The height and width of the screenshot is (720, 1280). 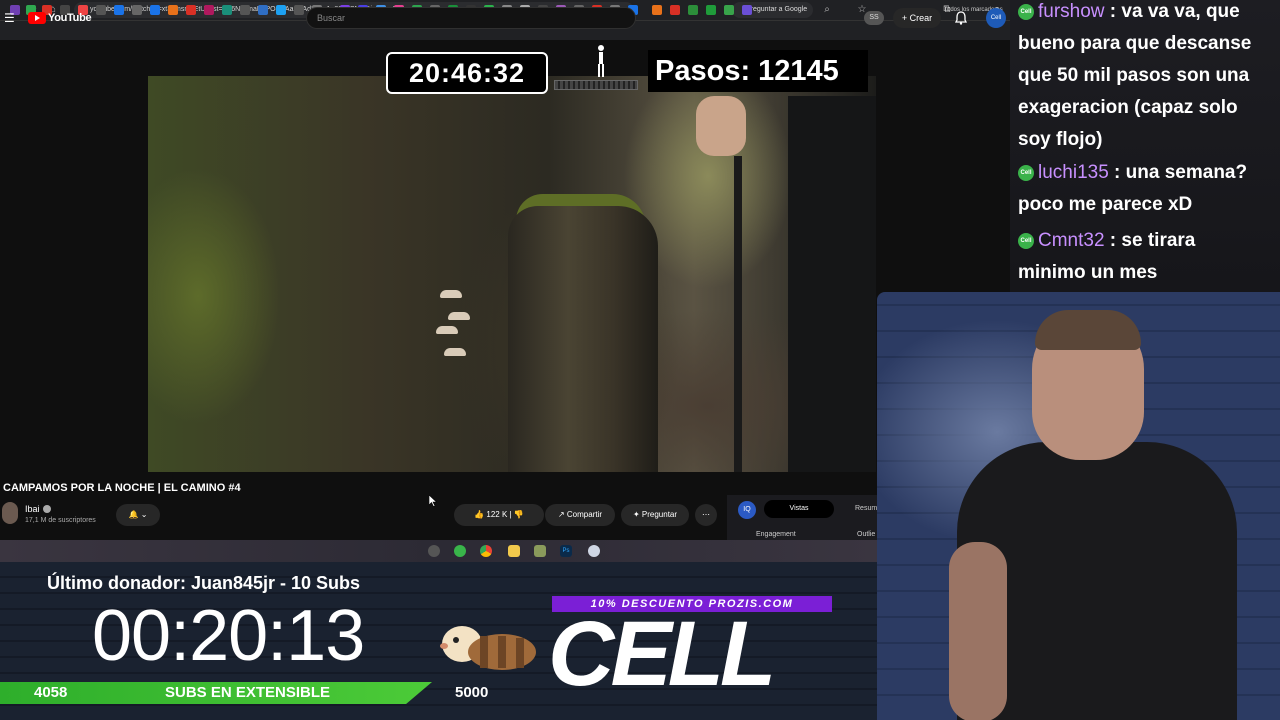 I want to click on video-title: CAMPAMOS POR LA NOCHE | EL CAMINO #4, so click(x=122, y=488).